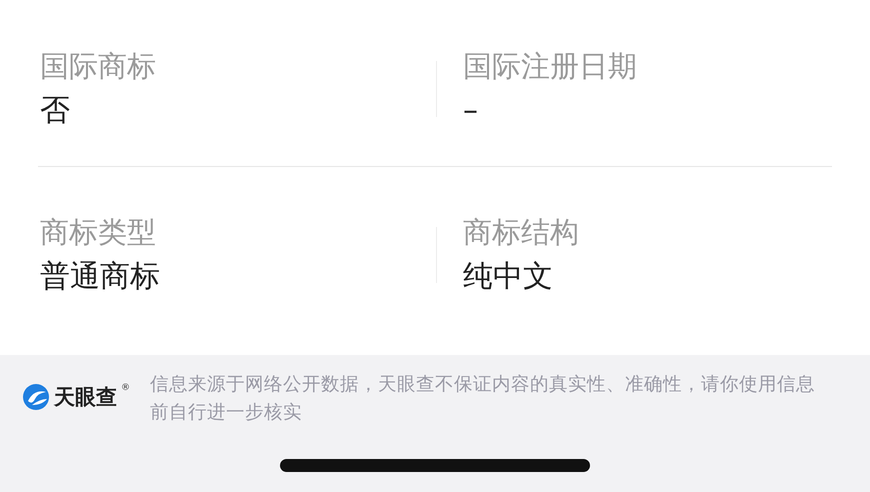  What do you see at coordinates (483, 399) in the screenshot?
I see `disclaimer-text: 信息来源于网络公开数据，天眼查不保证内容的真实性、准确性，请你使用信息前自行进一步核实` at bounding box center [483, 399].